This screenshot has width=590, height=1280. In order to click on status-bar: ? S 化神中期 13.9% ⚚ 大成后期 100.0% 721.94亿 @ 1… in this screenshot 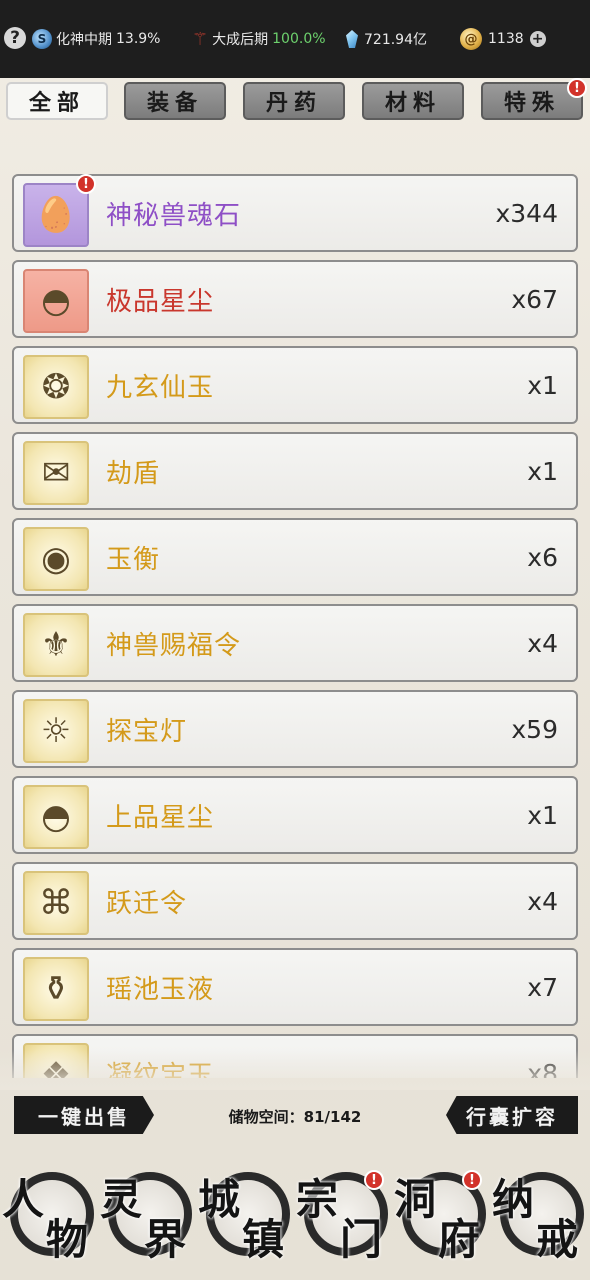, I will do `click(295, 39)`.